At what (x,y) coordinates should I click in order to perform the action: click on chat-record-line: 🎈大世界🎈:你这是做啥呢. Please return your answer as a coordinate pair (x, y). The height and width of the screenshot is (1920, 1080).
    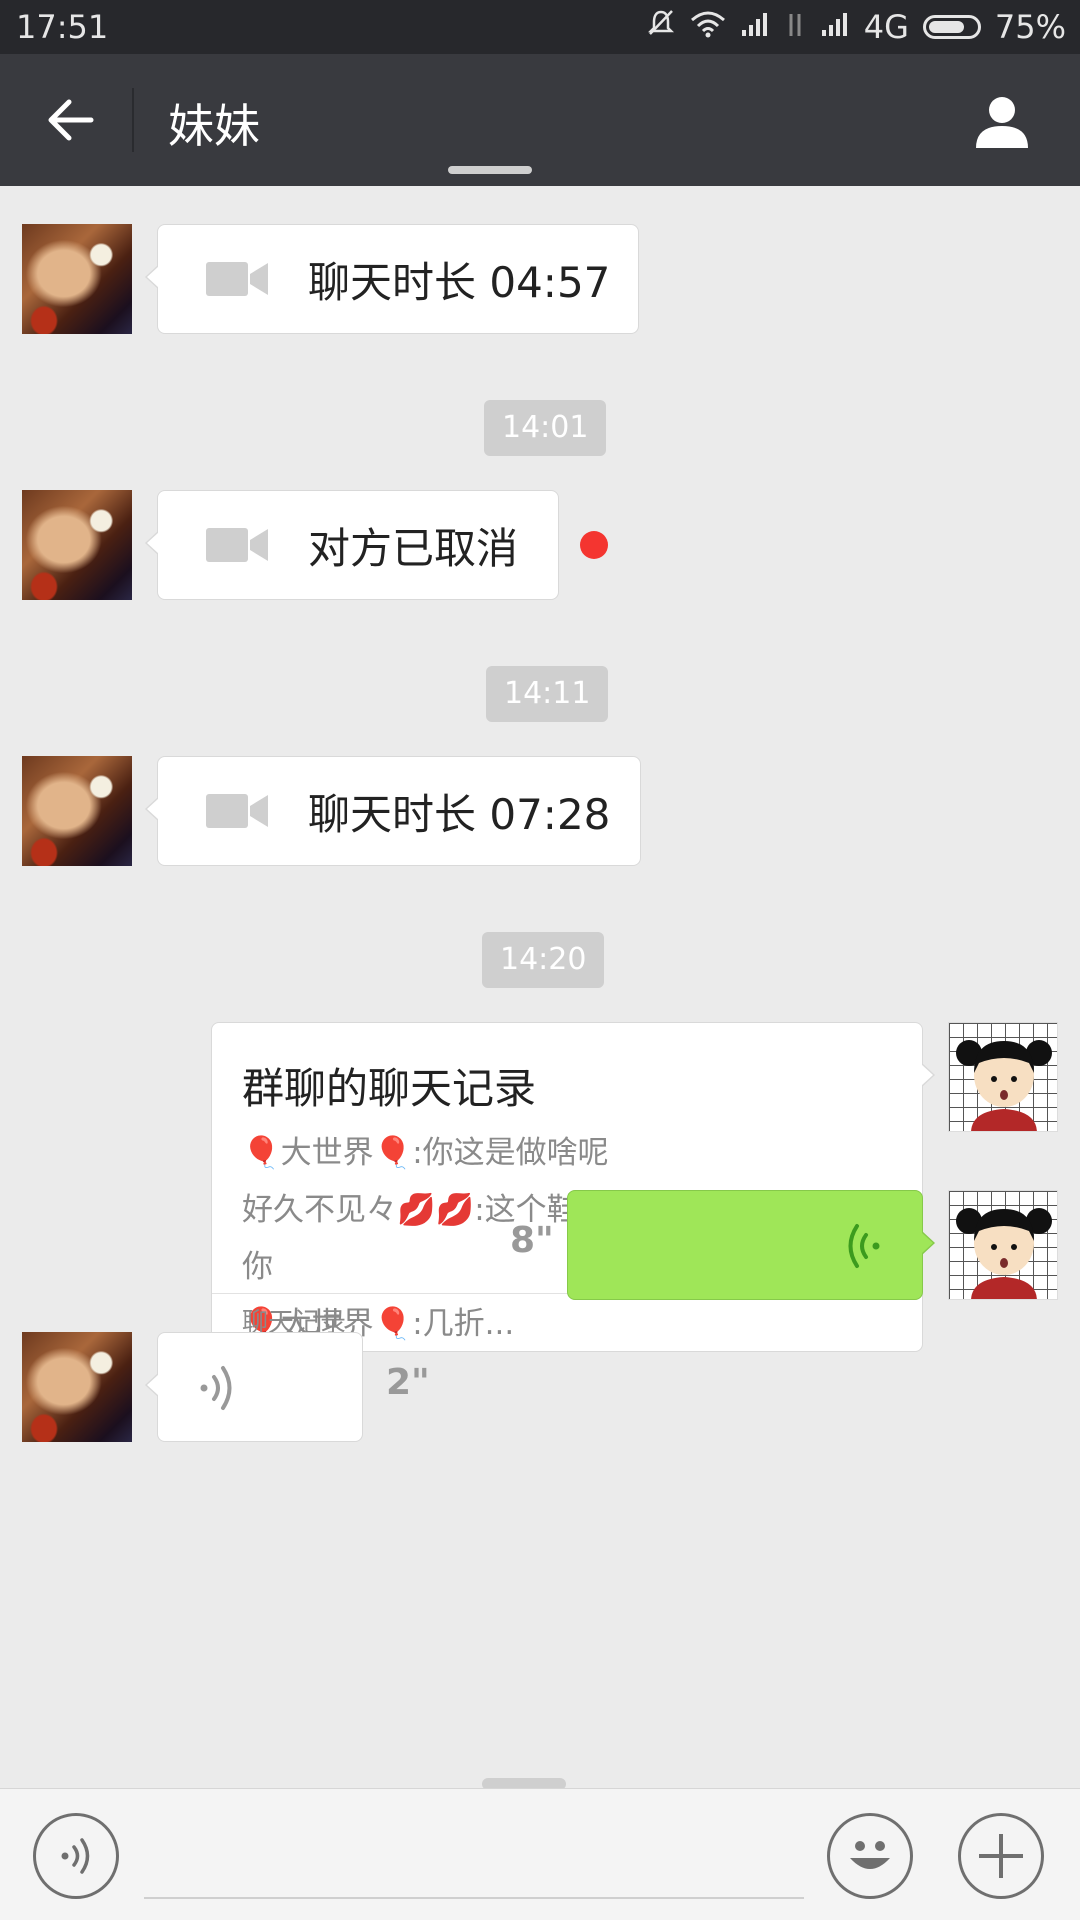
    Looking at the image, I should click on (425, 1153).